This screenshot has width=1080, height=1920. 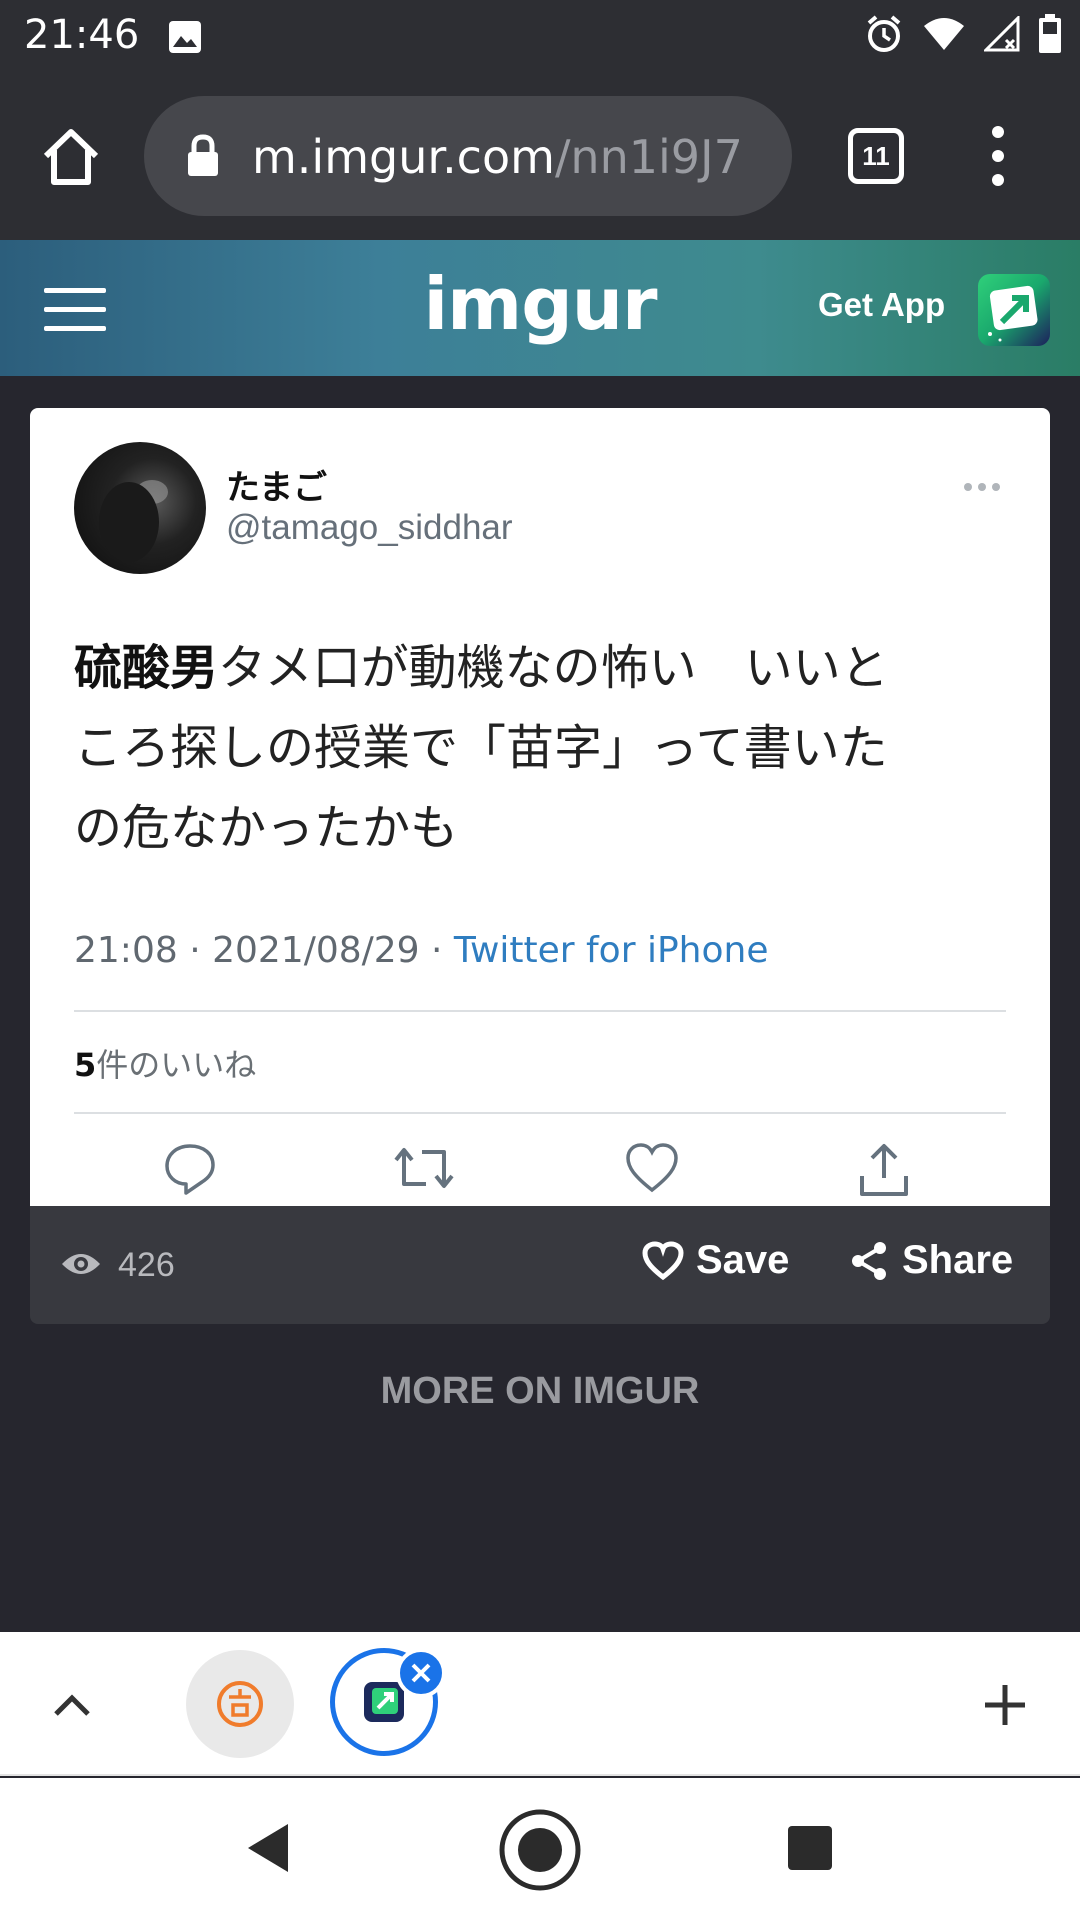 I want to click on home-nav-icon, so click(x=540, y=1852).